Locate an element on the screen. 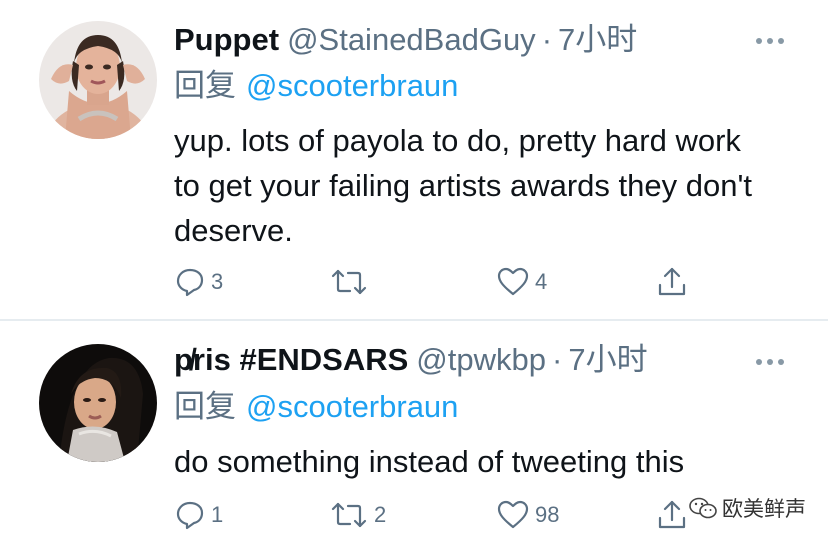 The height and width of the screenshot is (539, 828). tweet-text: do something instead of tweeting this is located at coordinates (429, 461).